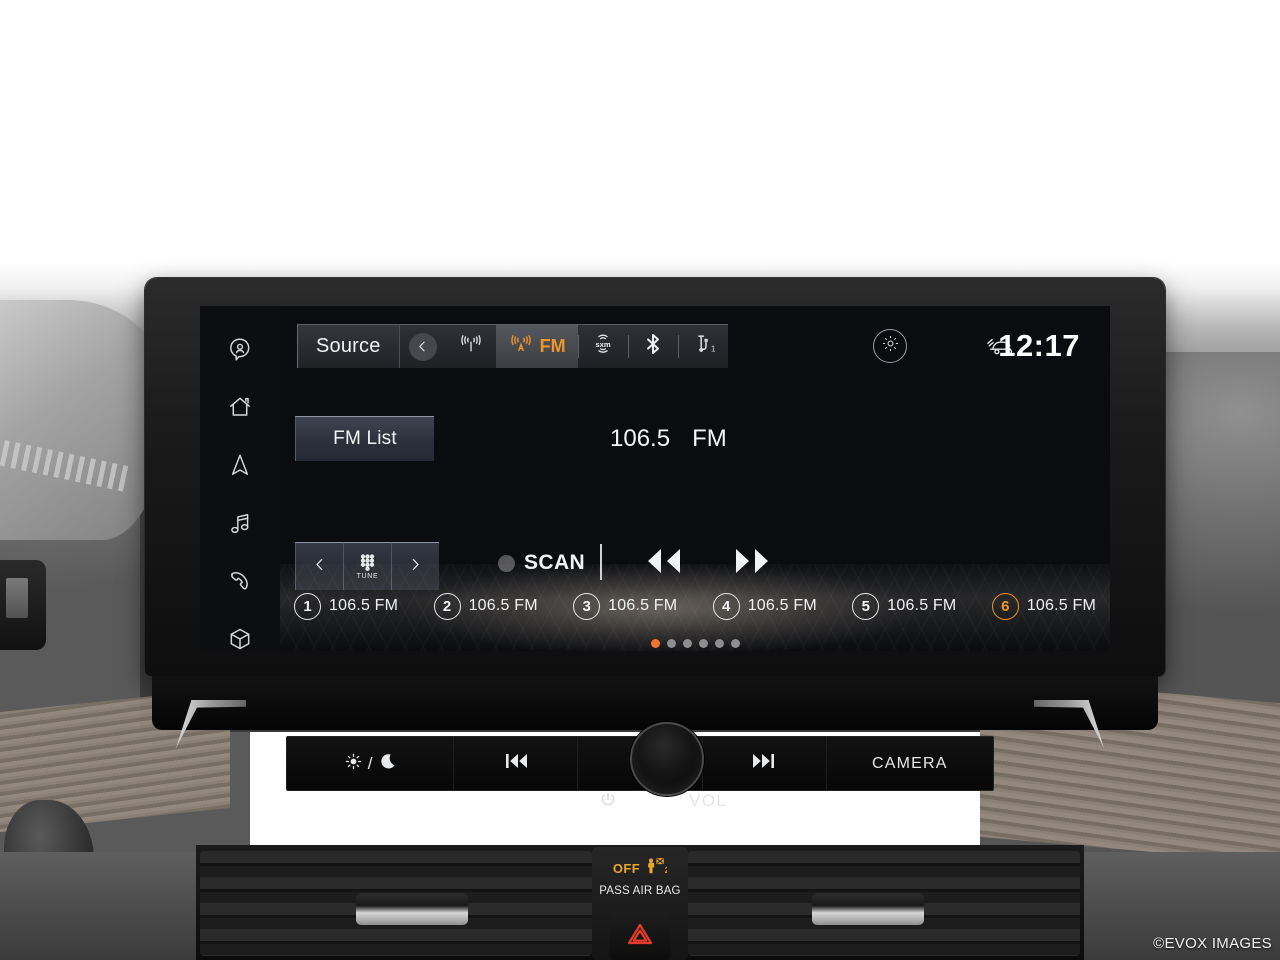 The image size is (1280, 960). I want to click on camera-button-label: CAMERA, so click(910, 763).